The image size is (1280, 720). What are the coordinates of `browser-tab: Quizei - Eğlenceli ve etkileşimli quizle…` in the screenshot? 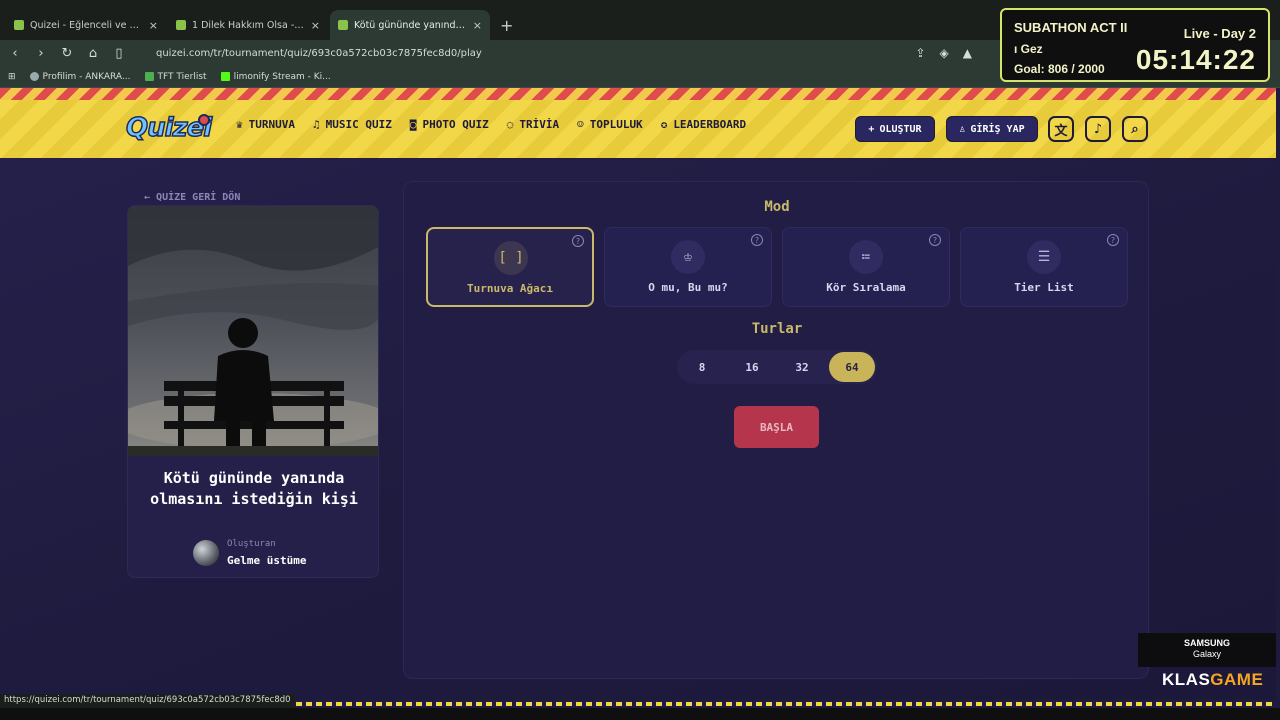 It's located at (86, 25).